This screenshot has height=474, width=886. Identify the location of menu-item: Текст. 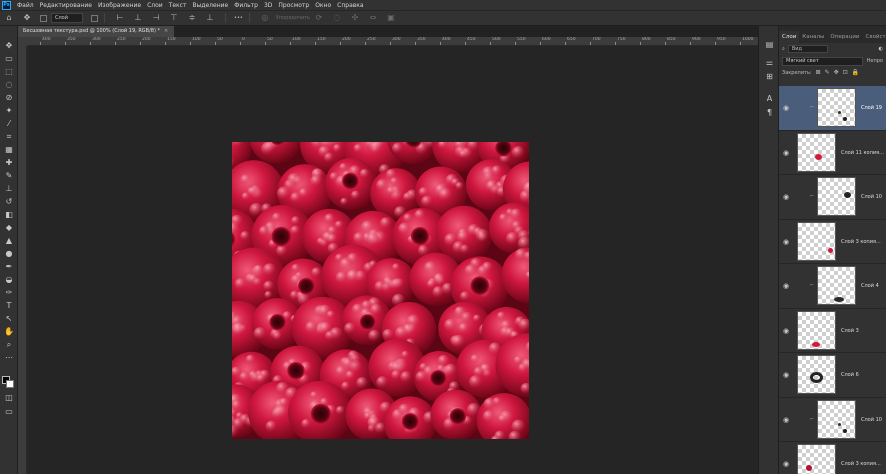
(178, 5).